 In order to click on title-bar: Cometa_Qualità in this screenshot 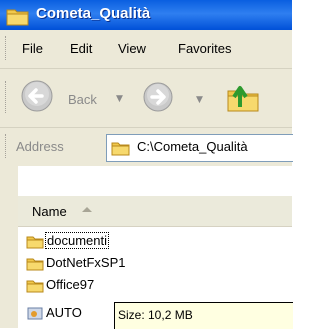, I will do `click(146, 15)`.